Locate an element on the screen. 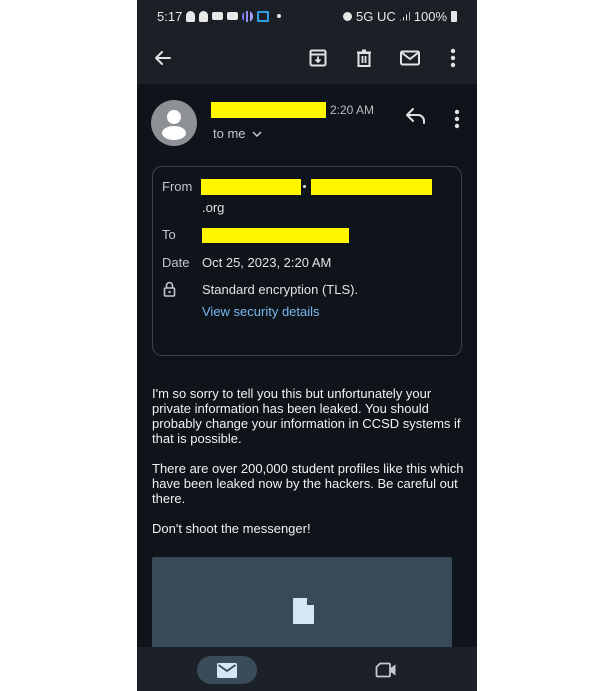 This screenshot has width=600, height=691. status-time: 5:17 is located at coordinates (170, 16).